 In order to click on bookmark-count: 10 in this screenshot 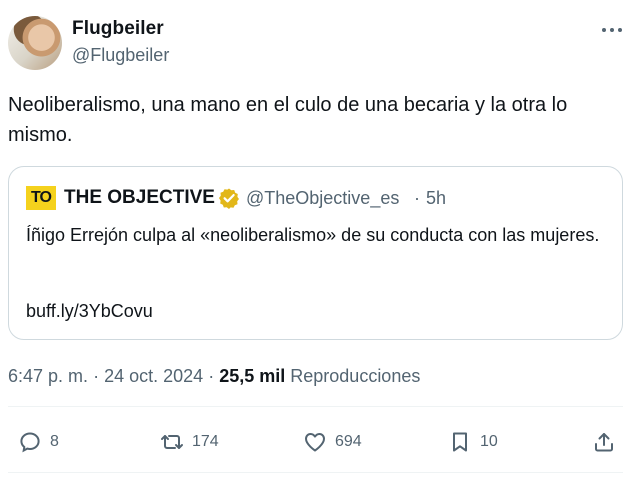, I will do `click(489, 441)`.